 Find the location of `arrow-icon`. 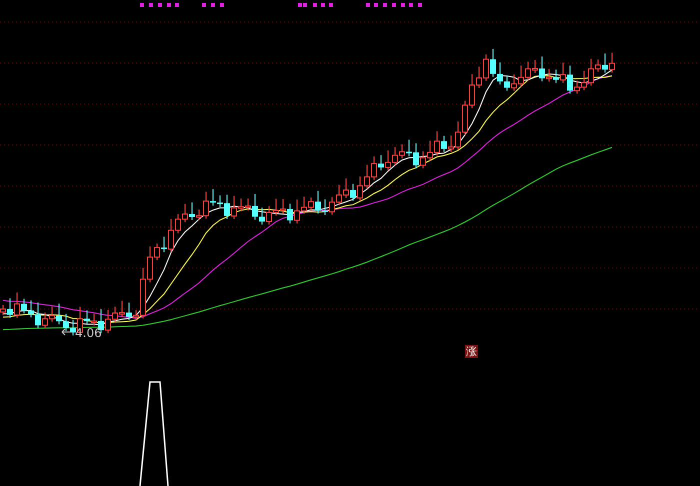

arrow-icon is located at coordinates (67, 332).